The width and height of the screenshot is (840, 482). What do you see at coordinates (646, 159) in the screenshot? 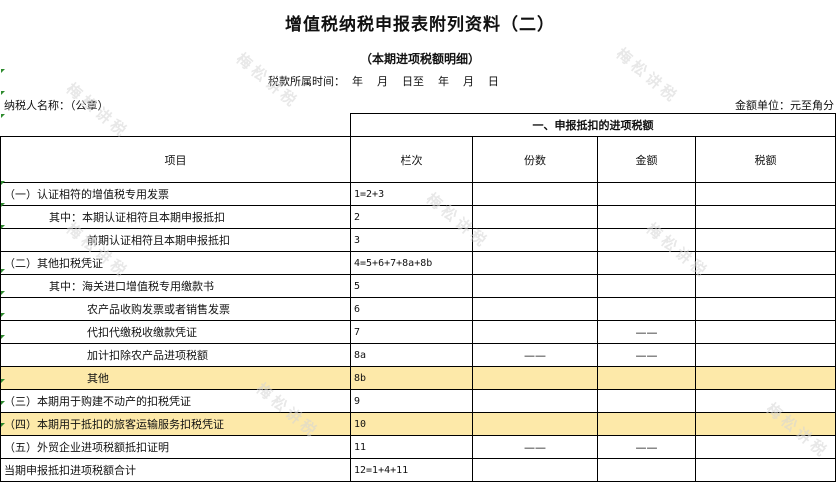
I see `column-header-amount: 金额` at bounding box center [646, 159].